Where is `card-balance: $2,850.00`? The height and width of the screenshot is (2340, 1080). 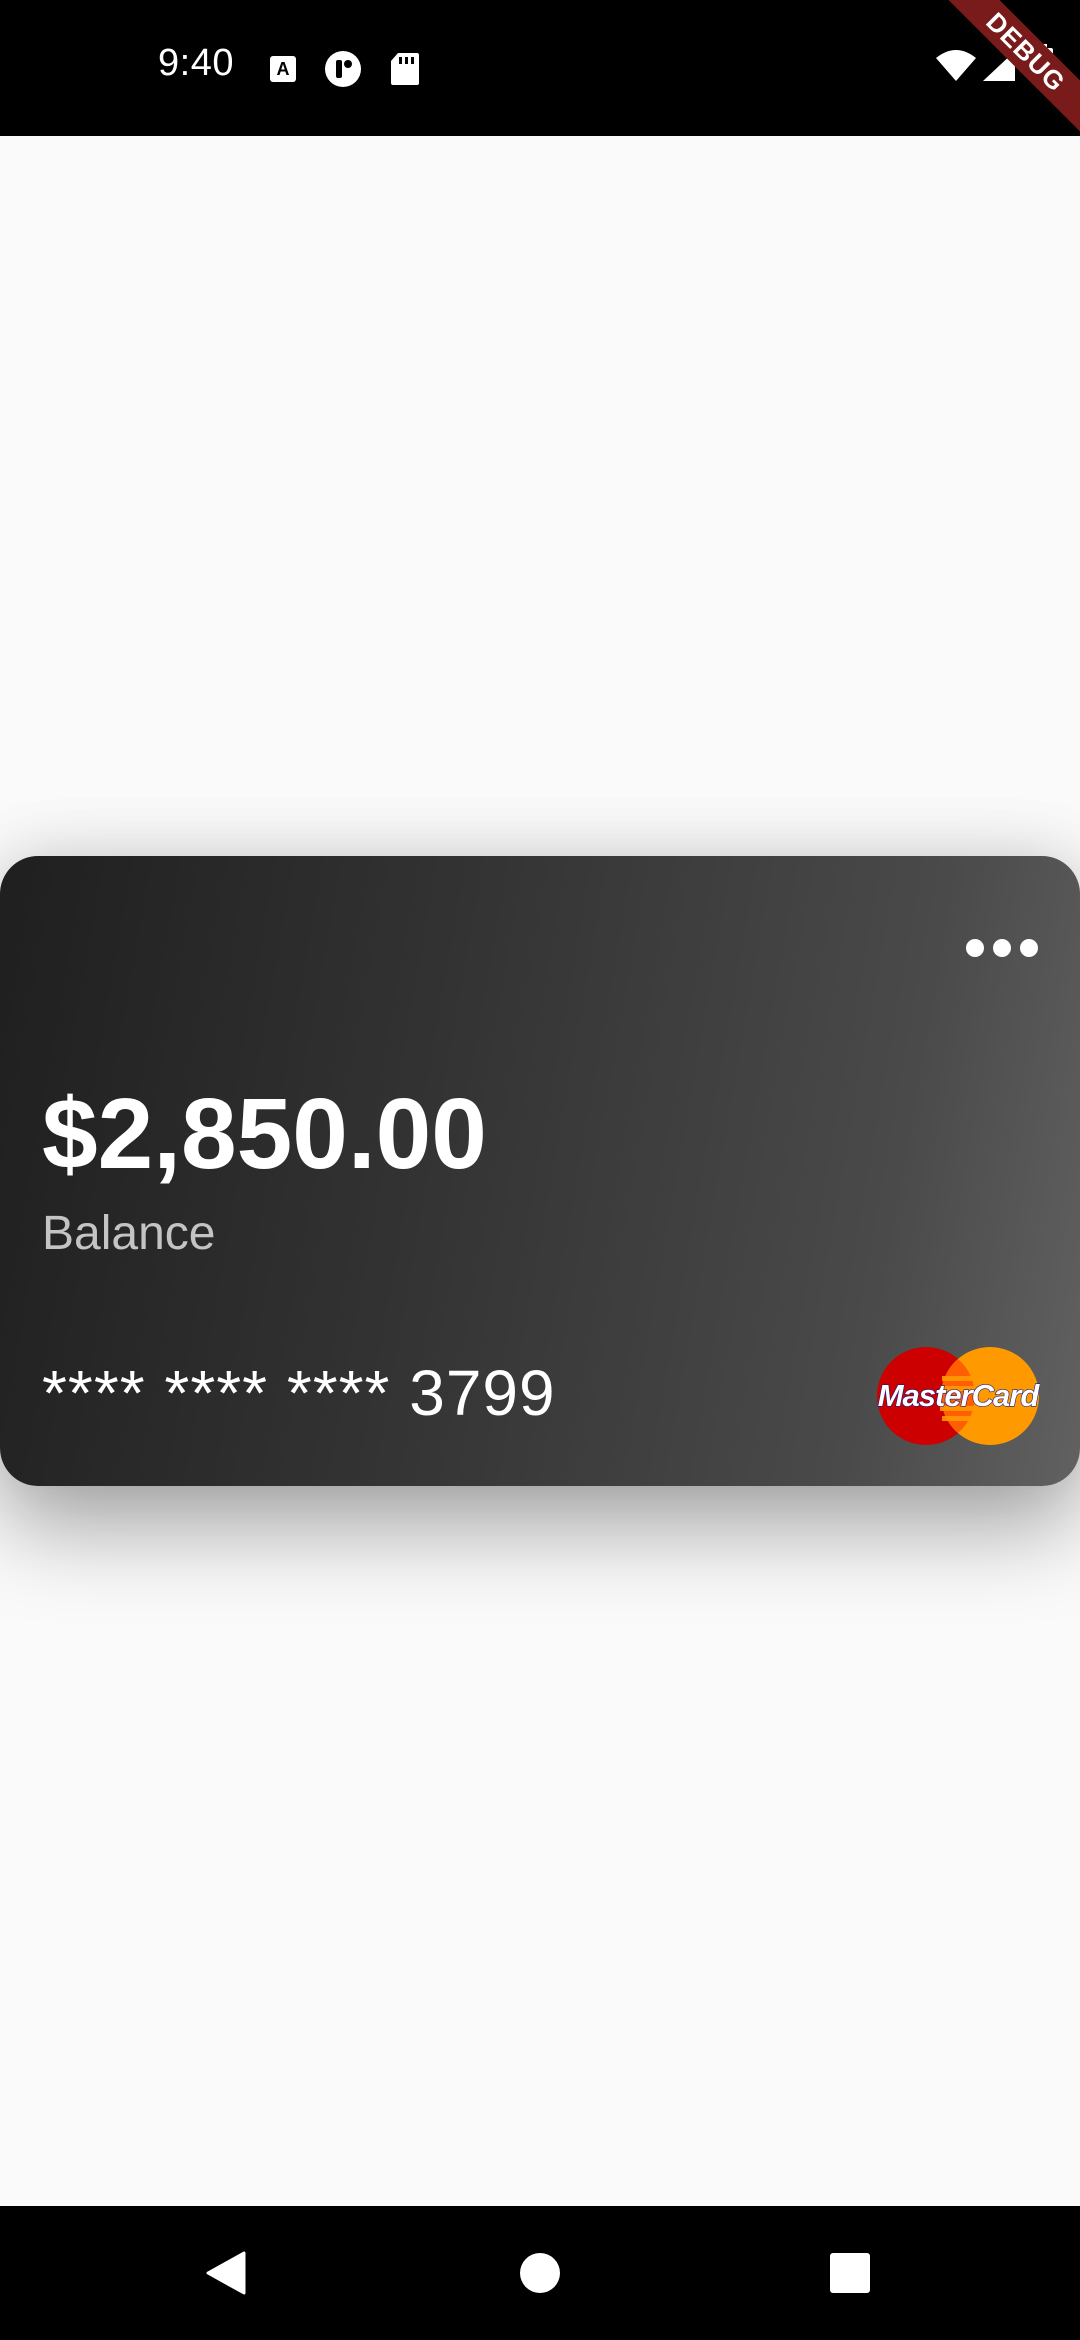
card-balance: $2,850.00 is located at coordinates (264, 1134).